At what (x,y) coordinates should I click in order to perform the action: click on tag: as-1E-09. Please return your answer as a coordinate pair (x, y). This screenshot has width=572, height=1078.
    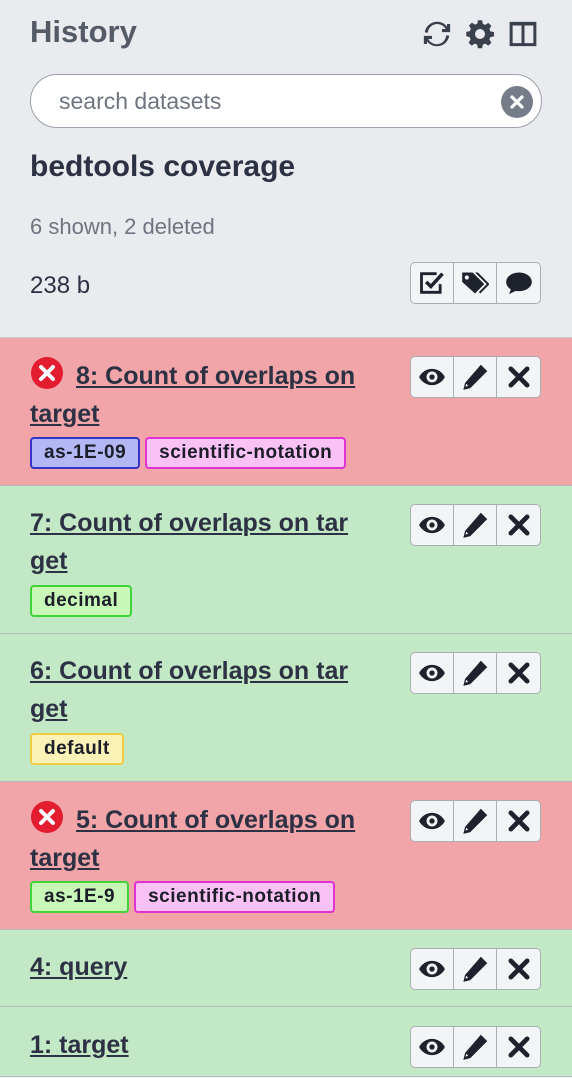
    Looking at the image, I should click on (85, 453).